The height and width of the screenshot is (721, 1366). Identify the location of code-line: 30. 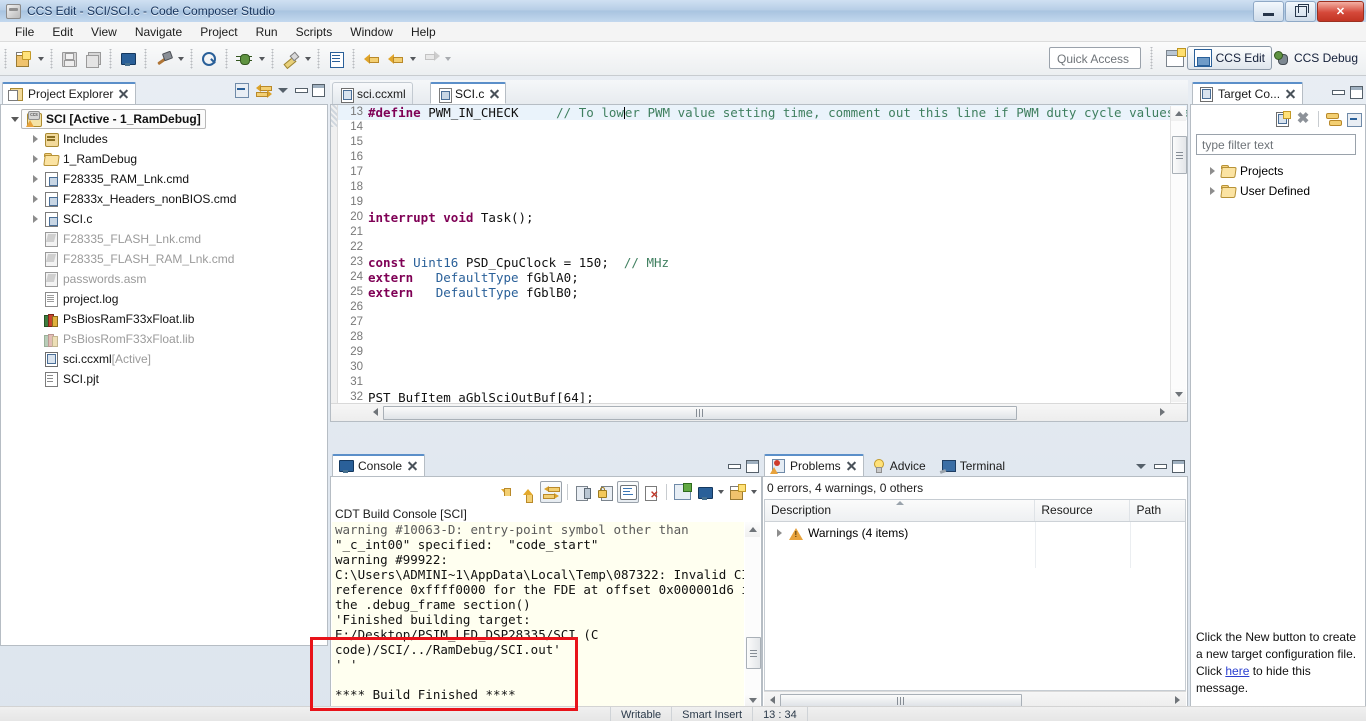
(762, 367).